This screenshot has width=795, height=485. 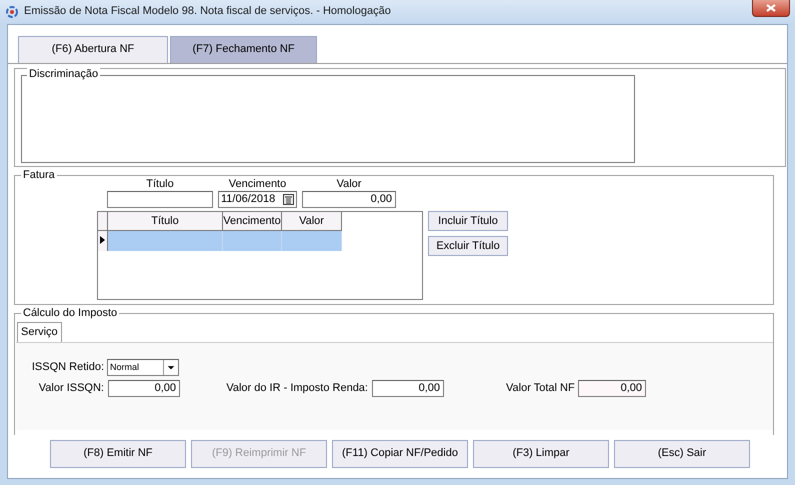 What do you see at coordinates (160, 199) in the screenshot?
I see `input-field` at bounding box center [160, 199].